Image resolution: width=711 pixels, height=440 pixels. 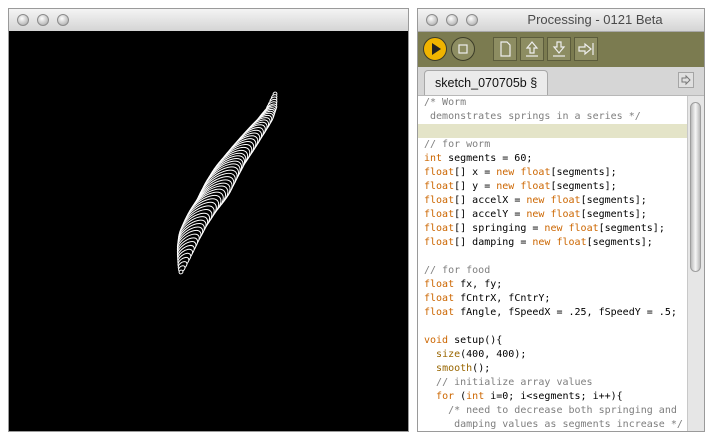 What do you see at coordinates (553, 369) in the screenshot?
I see `code-line: smooth();` at bounding box center [553, 369].